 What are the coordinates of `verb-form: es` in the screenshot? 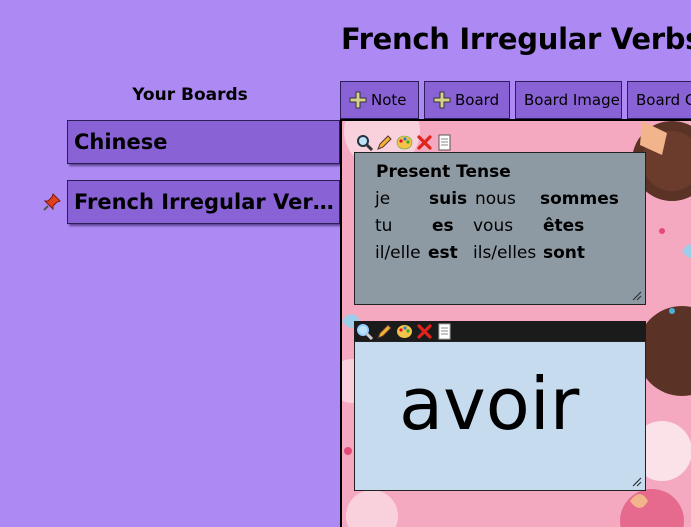 It's located at (443, 226).